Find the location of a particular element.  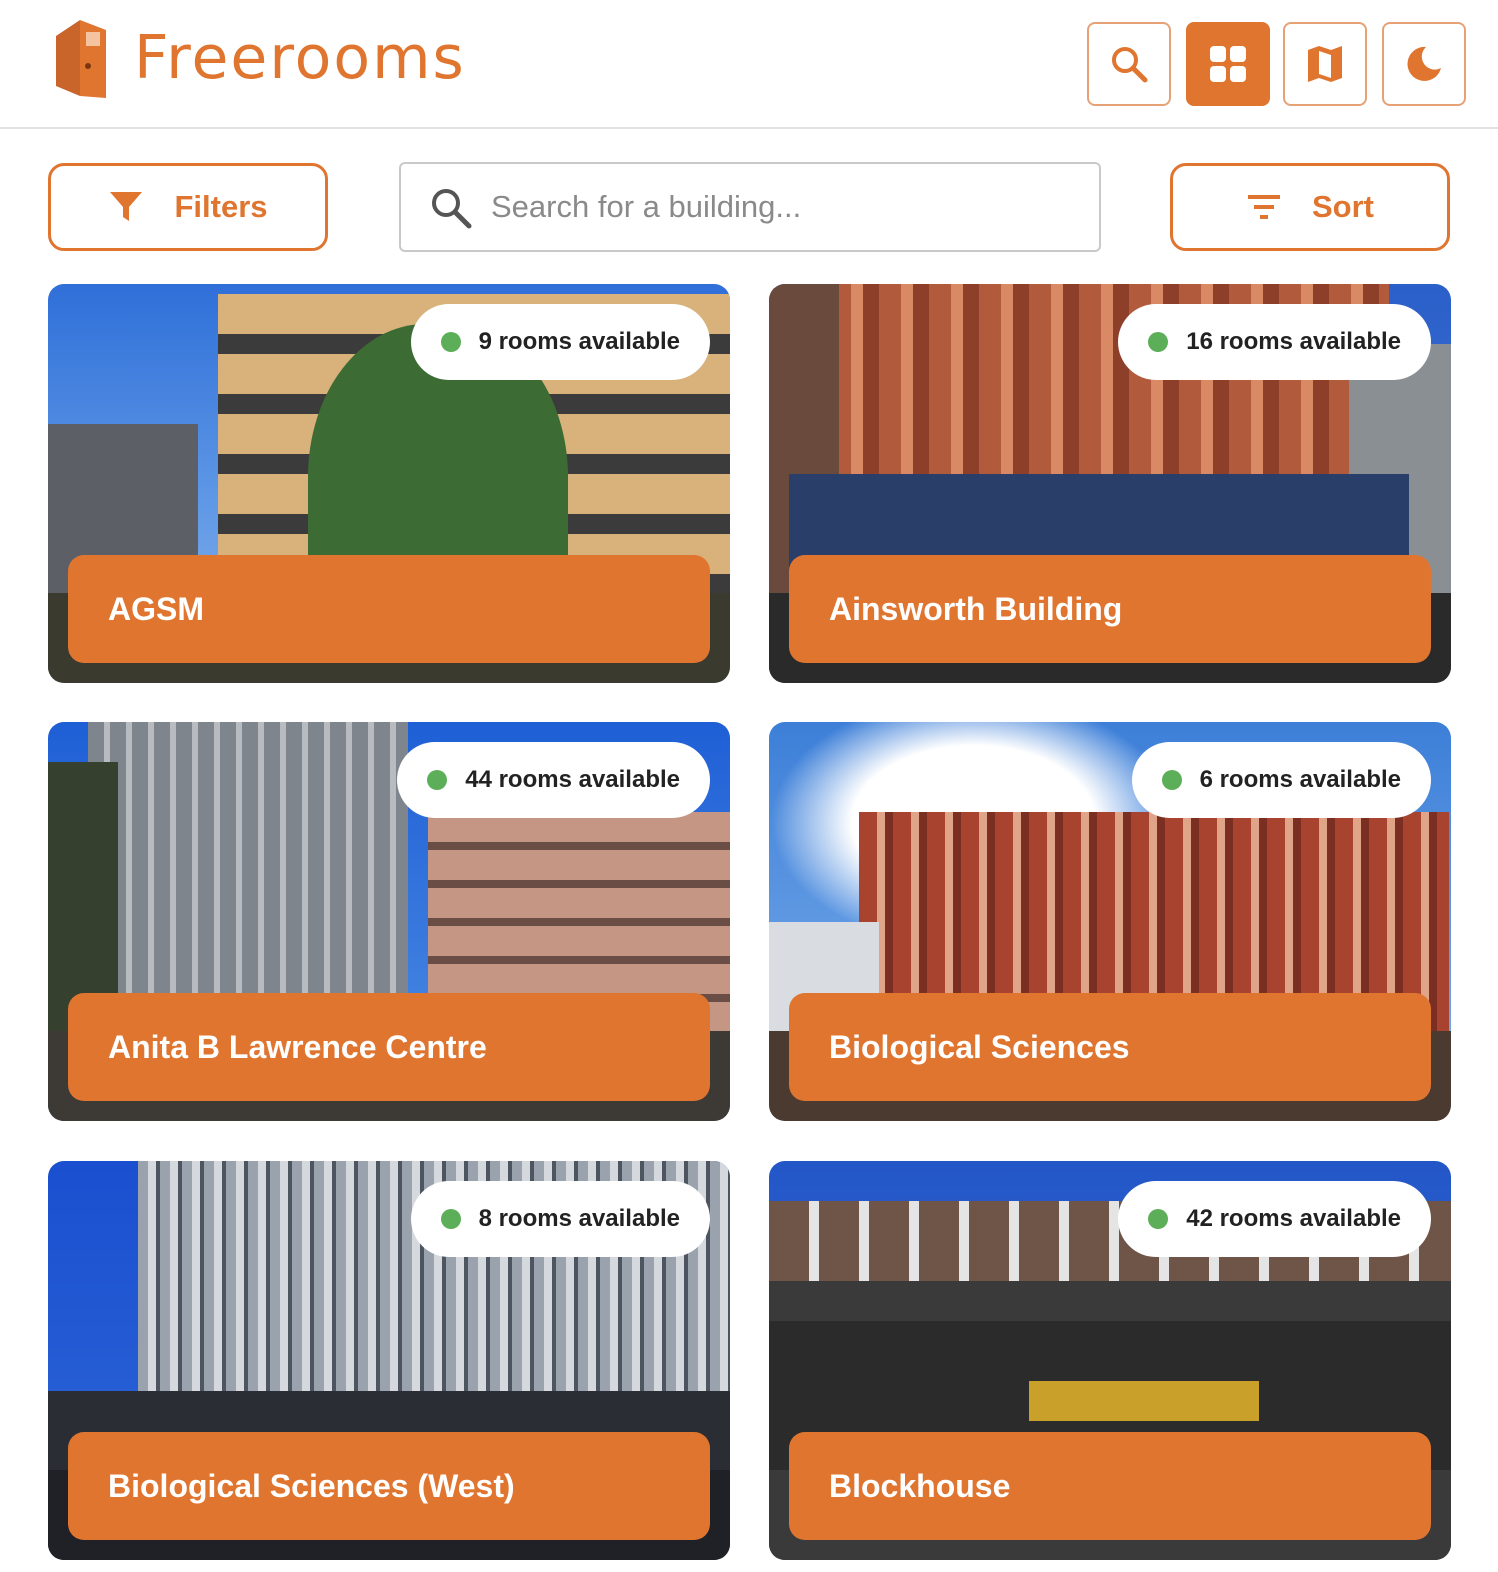

app-header: Freerooms is located at coordinates (749, 64).